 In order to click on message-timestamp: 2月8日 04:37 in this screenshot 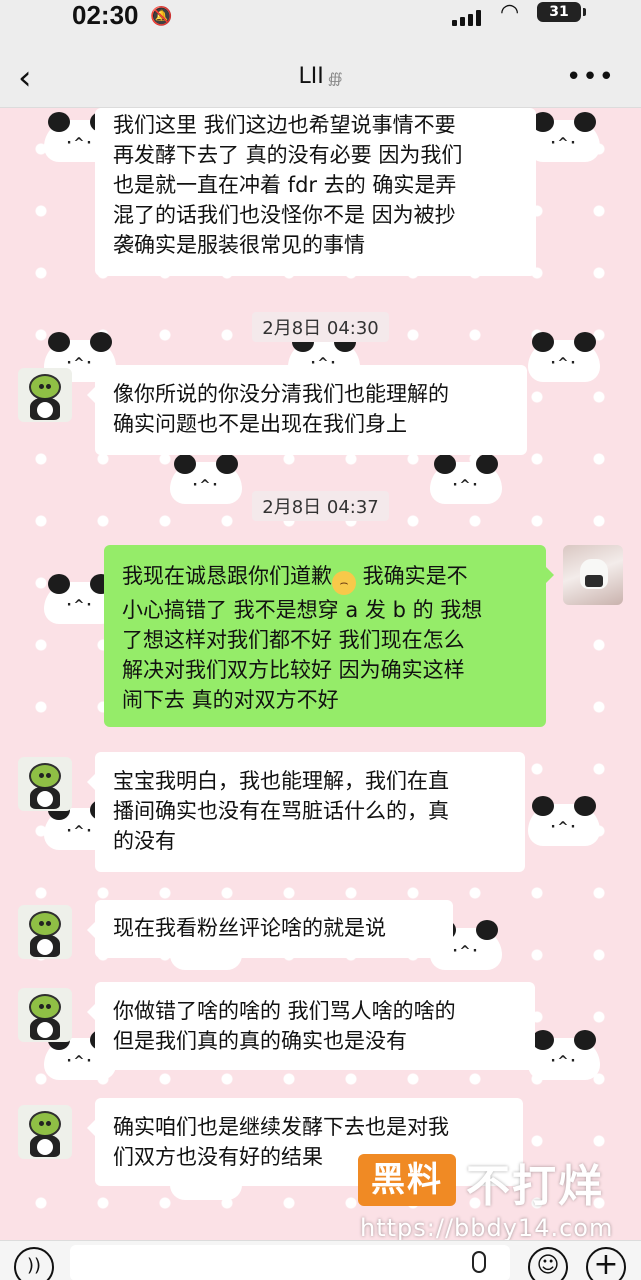, I will do `click(320, 506)`.